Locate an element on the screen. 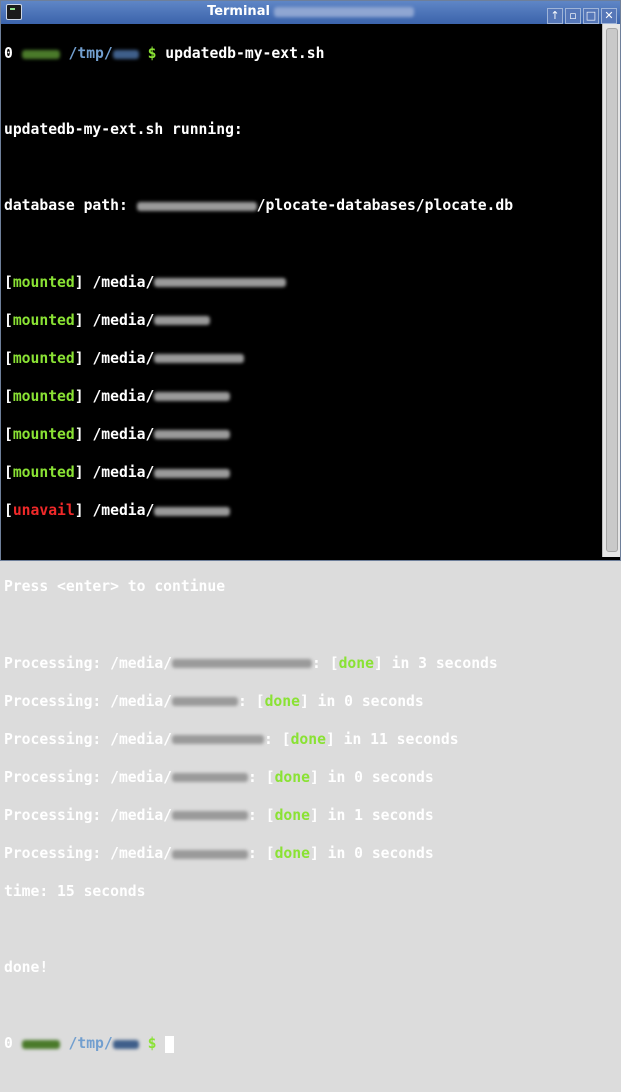  keep-above-button: ↑ is located at coordinates (555, 16).